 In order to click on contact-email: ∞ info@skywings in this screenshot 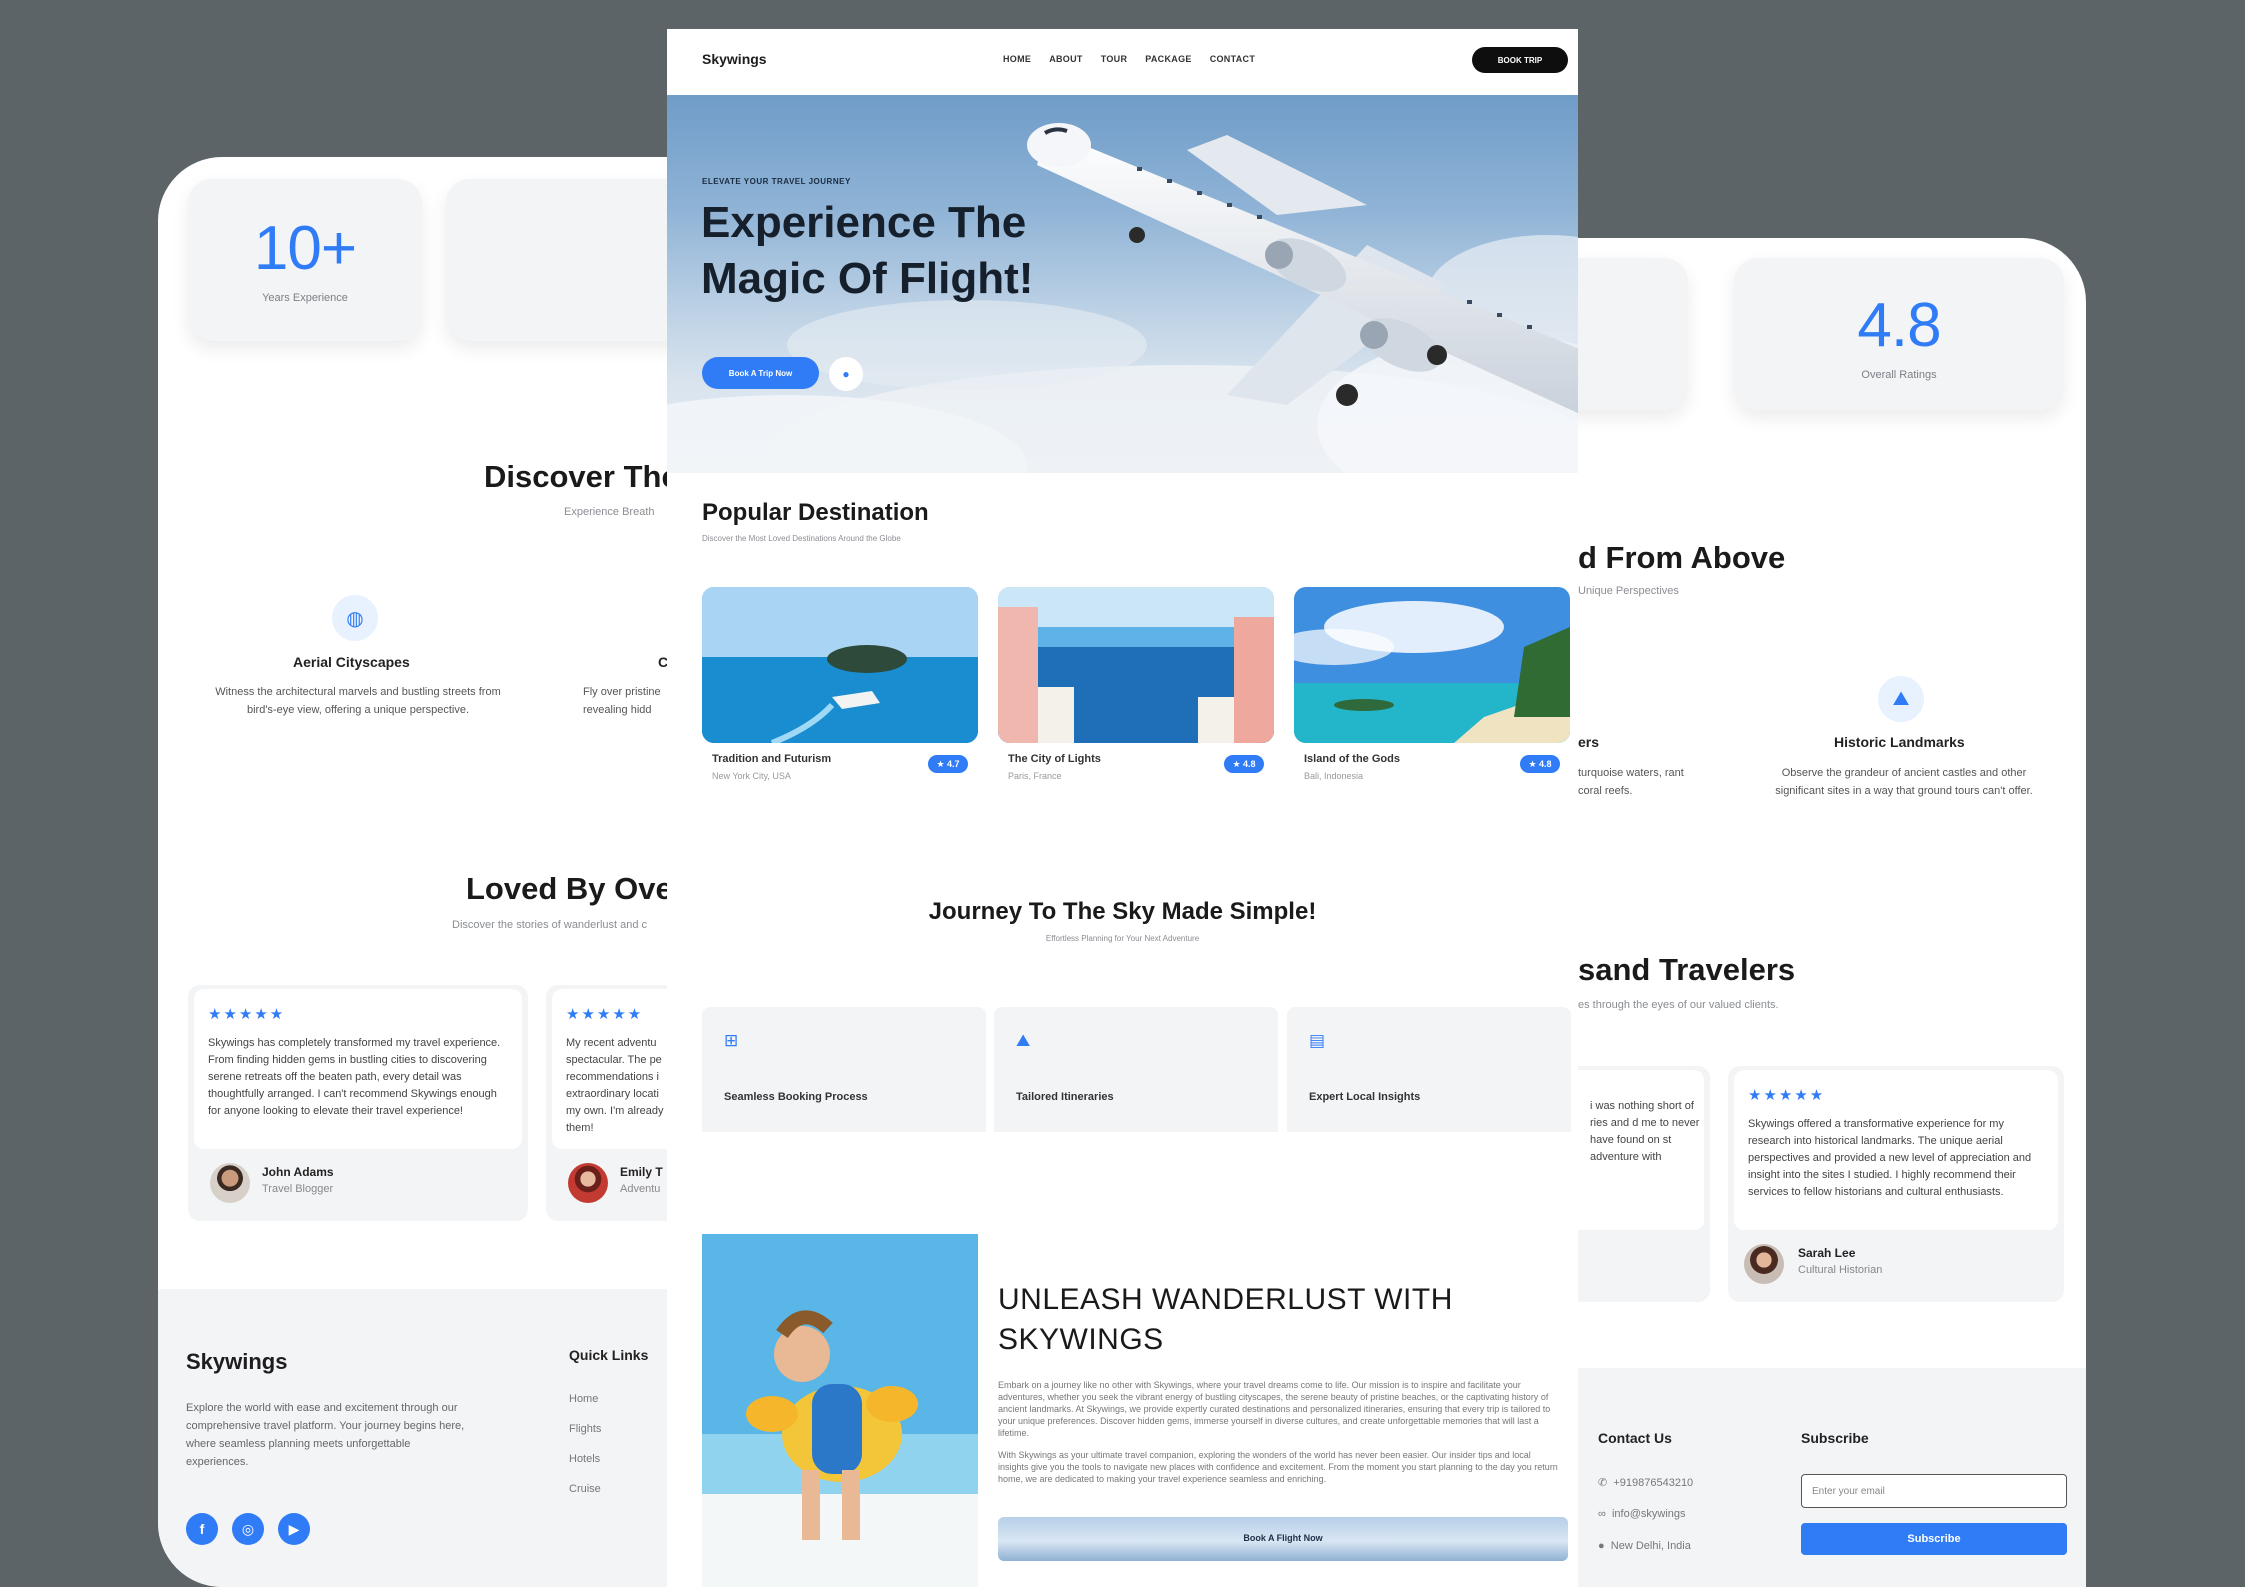, I will do `click(1642, 1514)`.